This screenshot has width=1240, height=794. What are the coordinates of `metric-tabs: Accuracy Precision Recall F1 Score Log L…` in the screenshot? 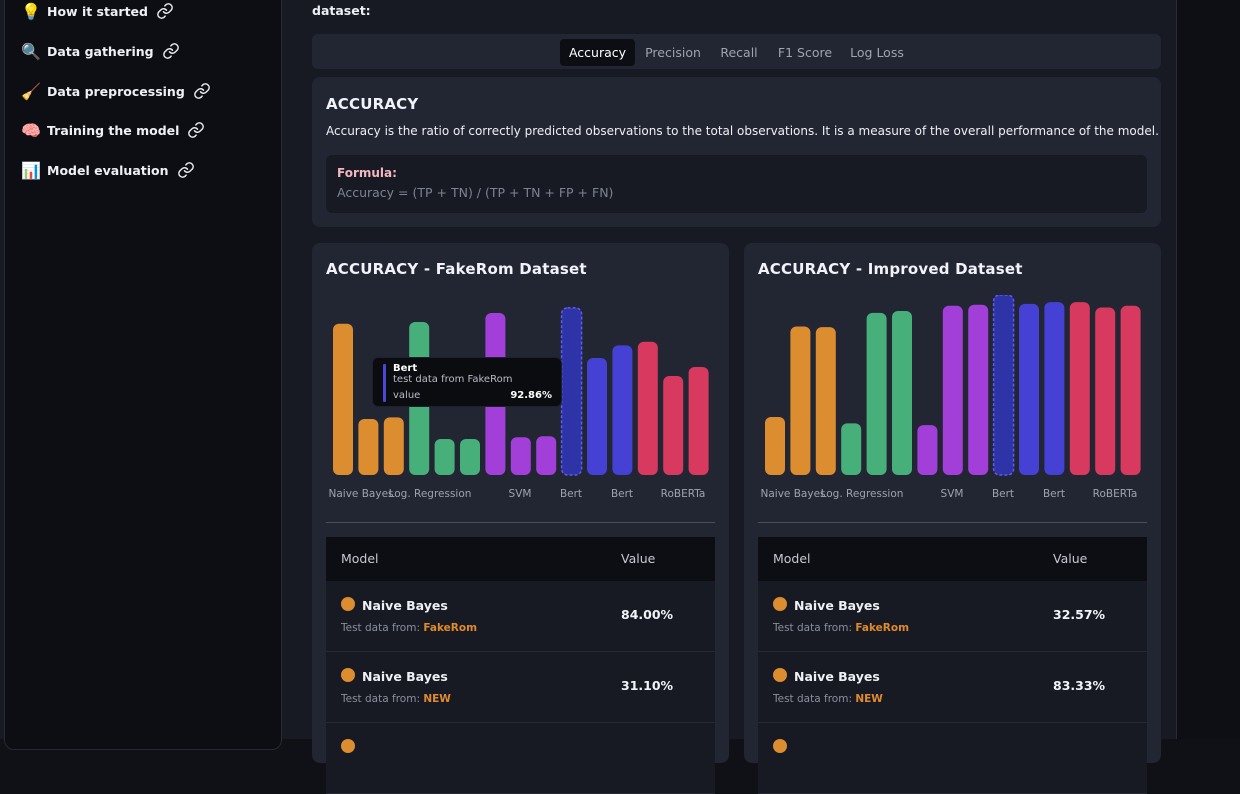 It's located at (736, 51).